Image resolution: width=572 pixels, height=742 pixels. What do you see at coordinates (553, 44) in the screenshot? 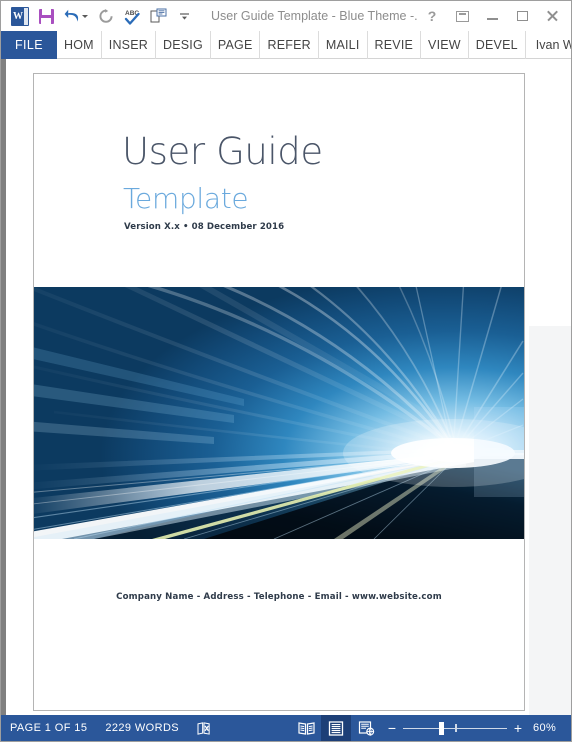
I see `account-name: Ivan Walsh` at bounding box center [553, 44].